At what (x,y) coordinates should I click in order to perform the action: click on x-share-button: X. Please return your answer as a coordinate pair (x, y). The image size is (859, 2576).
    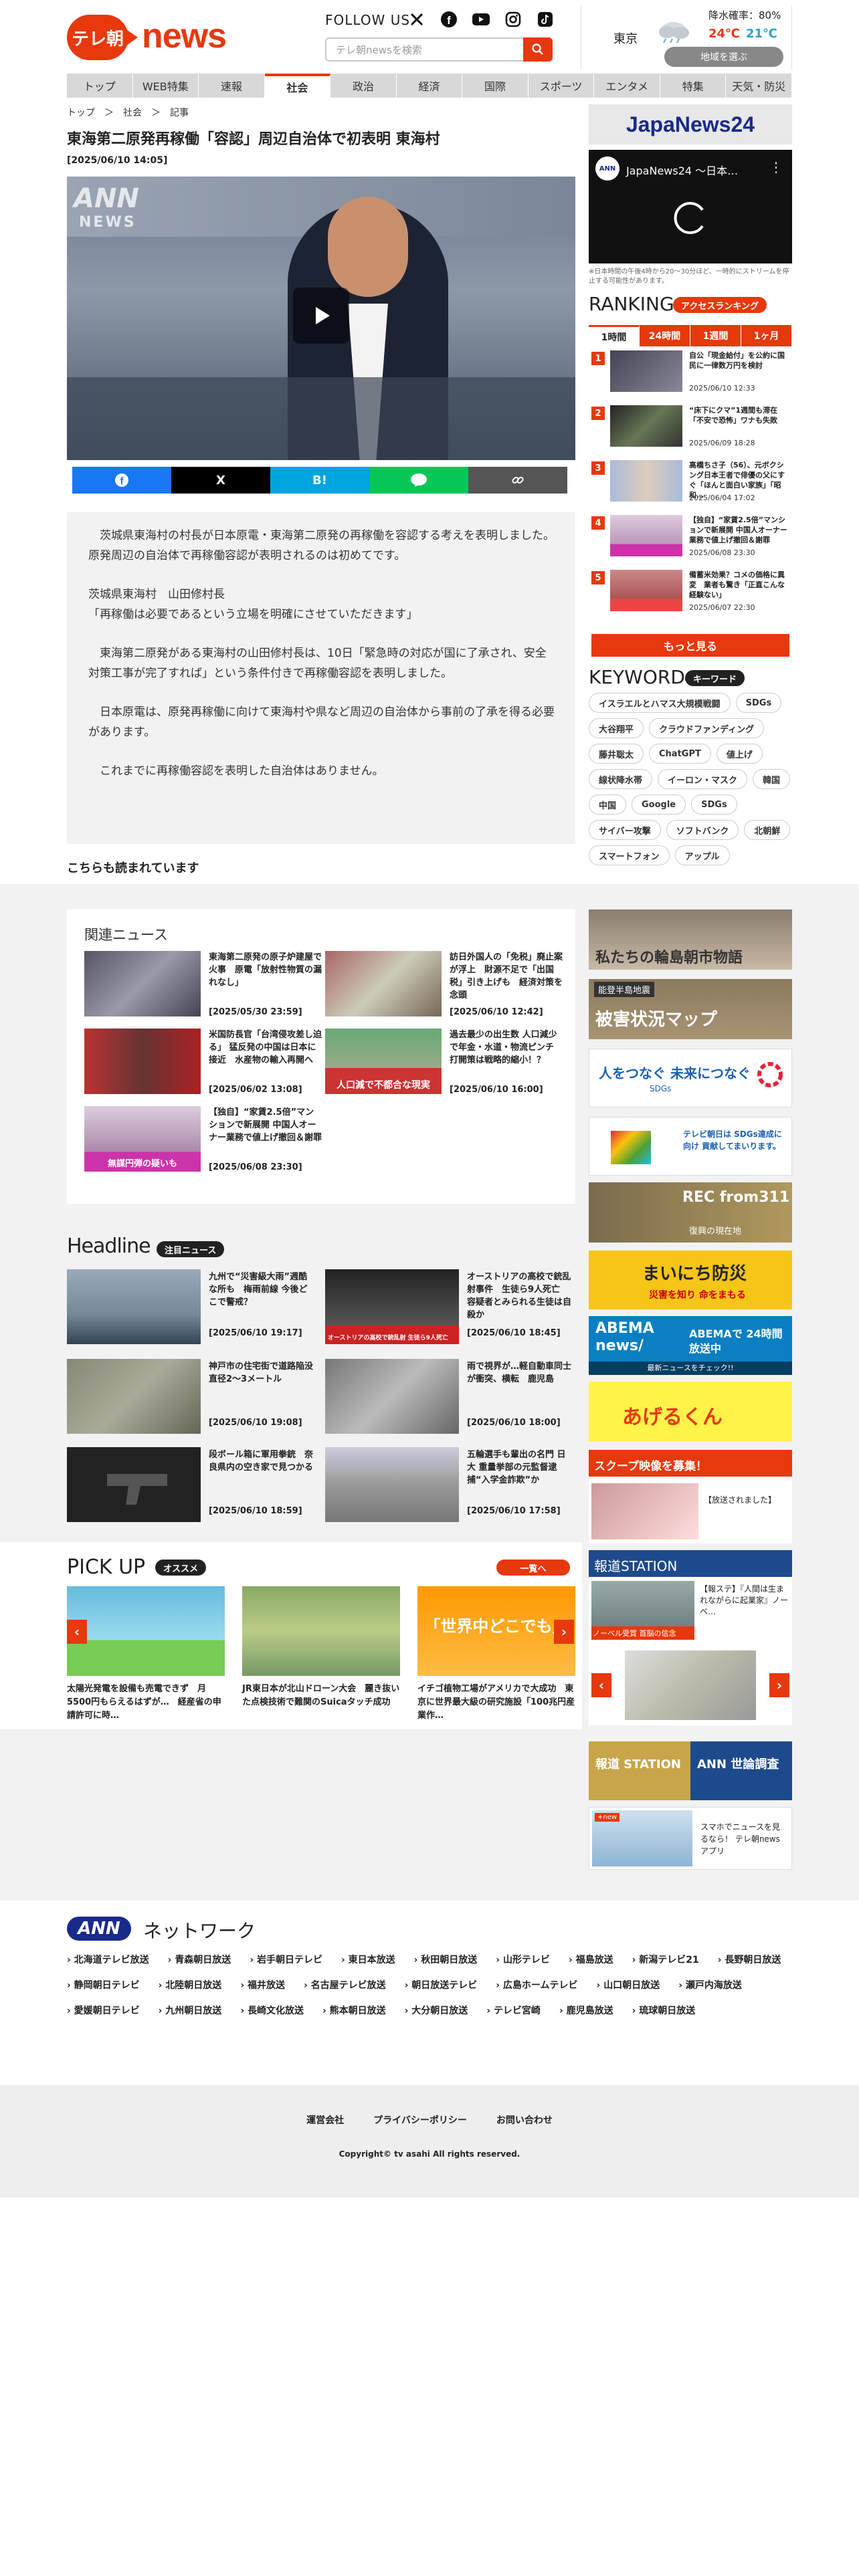
    Looking at the image, I should click on (220, 480).